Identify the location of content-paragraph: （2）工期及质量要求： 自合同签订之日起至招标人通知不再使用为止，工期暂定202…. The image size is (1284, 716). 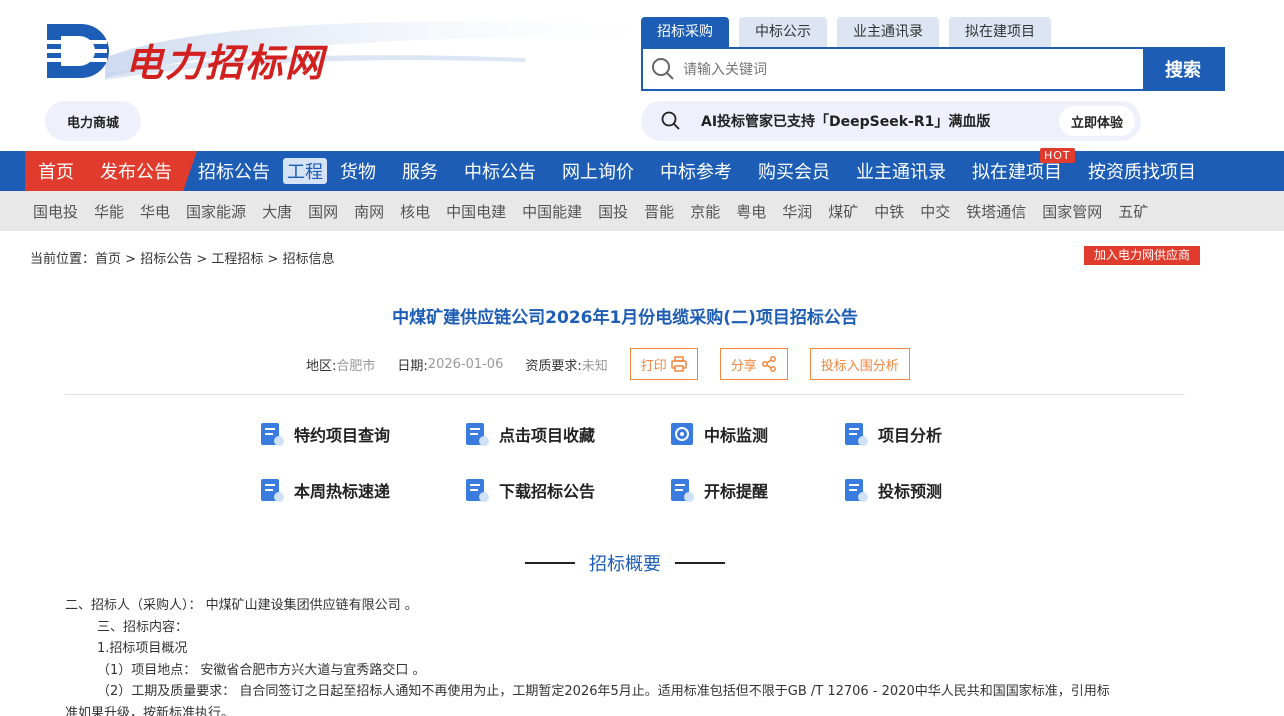
(603, 691).